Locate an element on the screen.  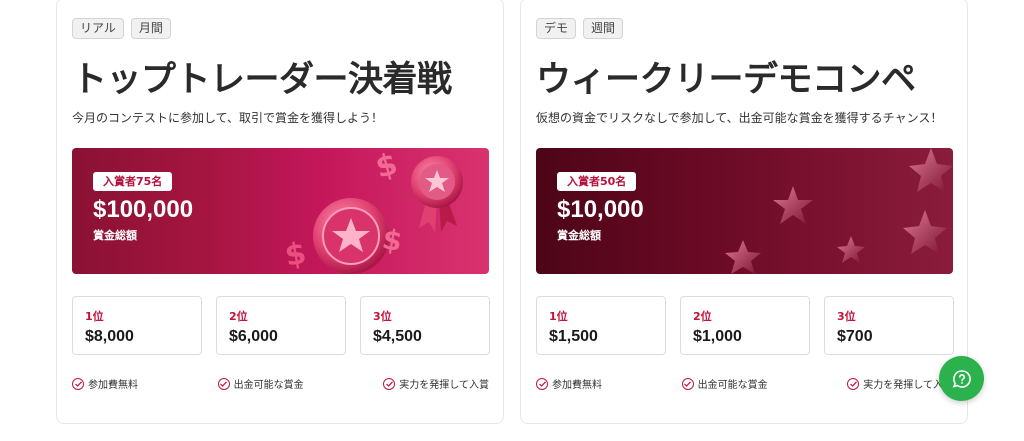
prize-item-3rd: 3位 $700 is located at coordinates (889, 325).